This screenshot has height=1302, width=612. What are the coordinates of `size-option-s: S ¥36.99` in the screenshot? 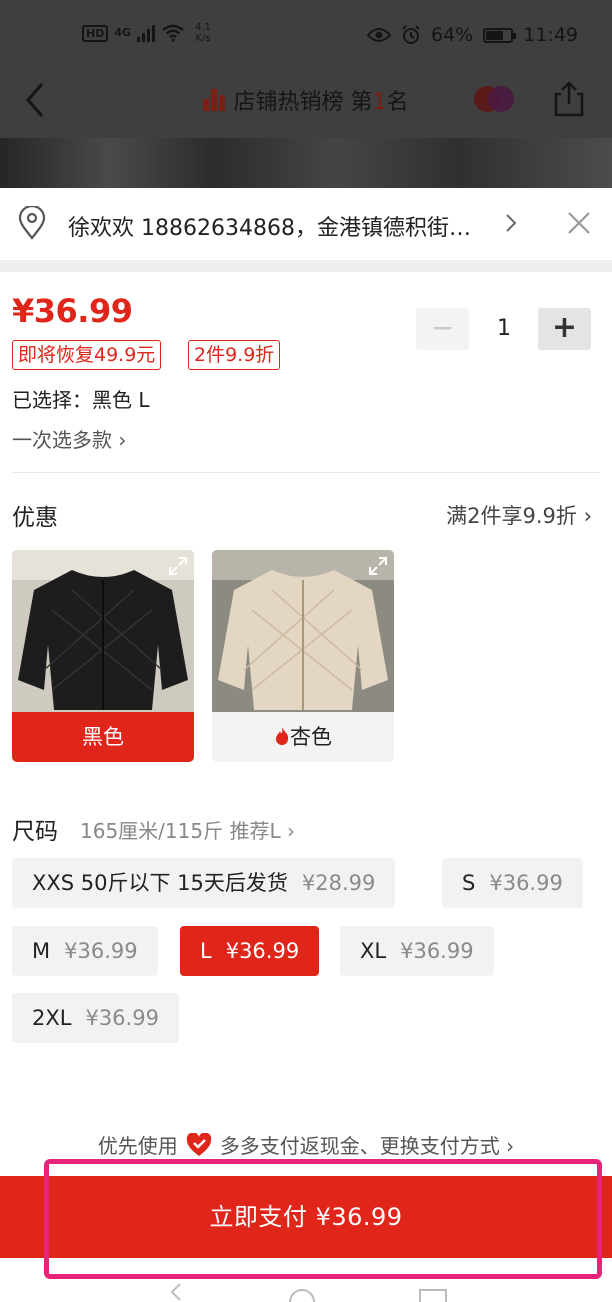 It's located at (512, 883).